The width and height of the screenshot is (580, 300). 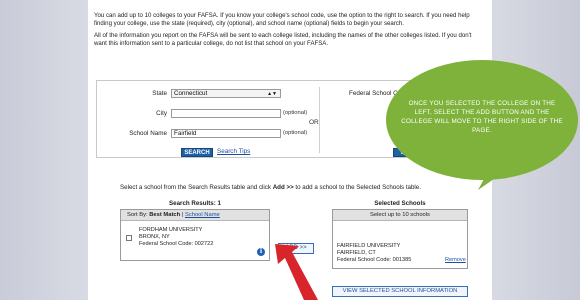 What do you see at coordinates (272, 94) in the screenshot?
I see `chevron-down-icon: ▲▼` at bounding box center [272, 94].